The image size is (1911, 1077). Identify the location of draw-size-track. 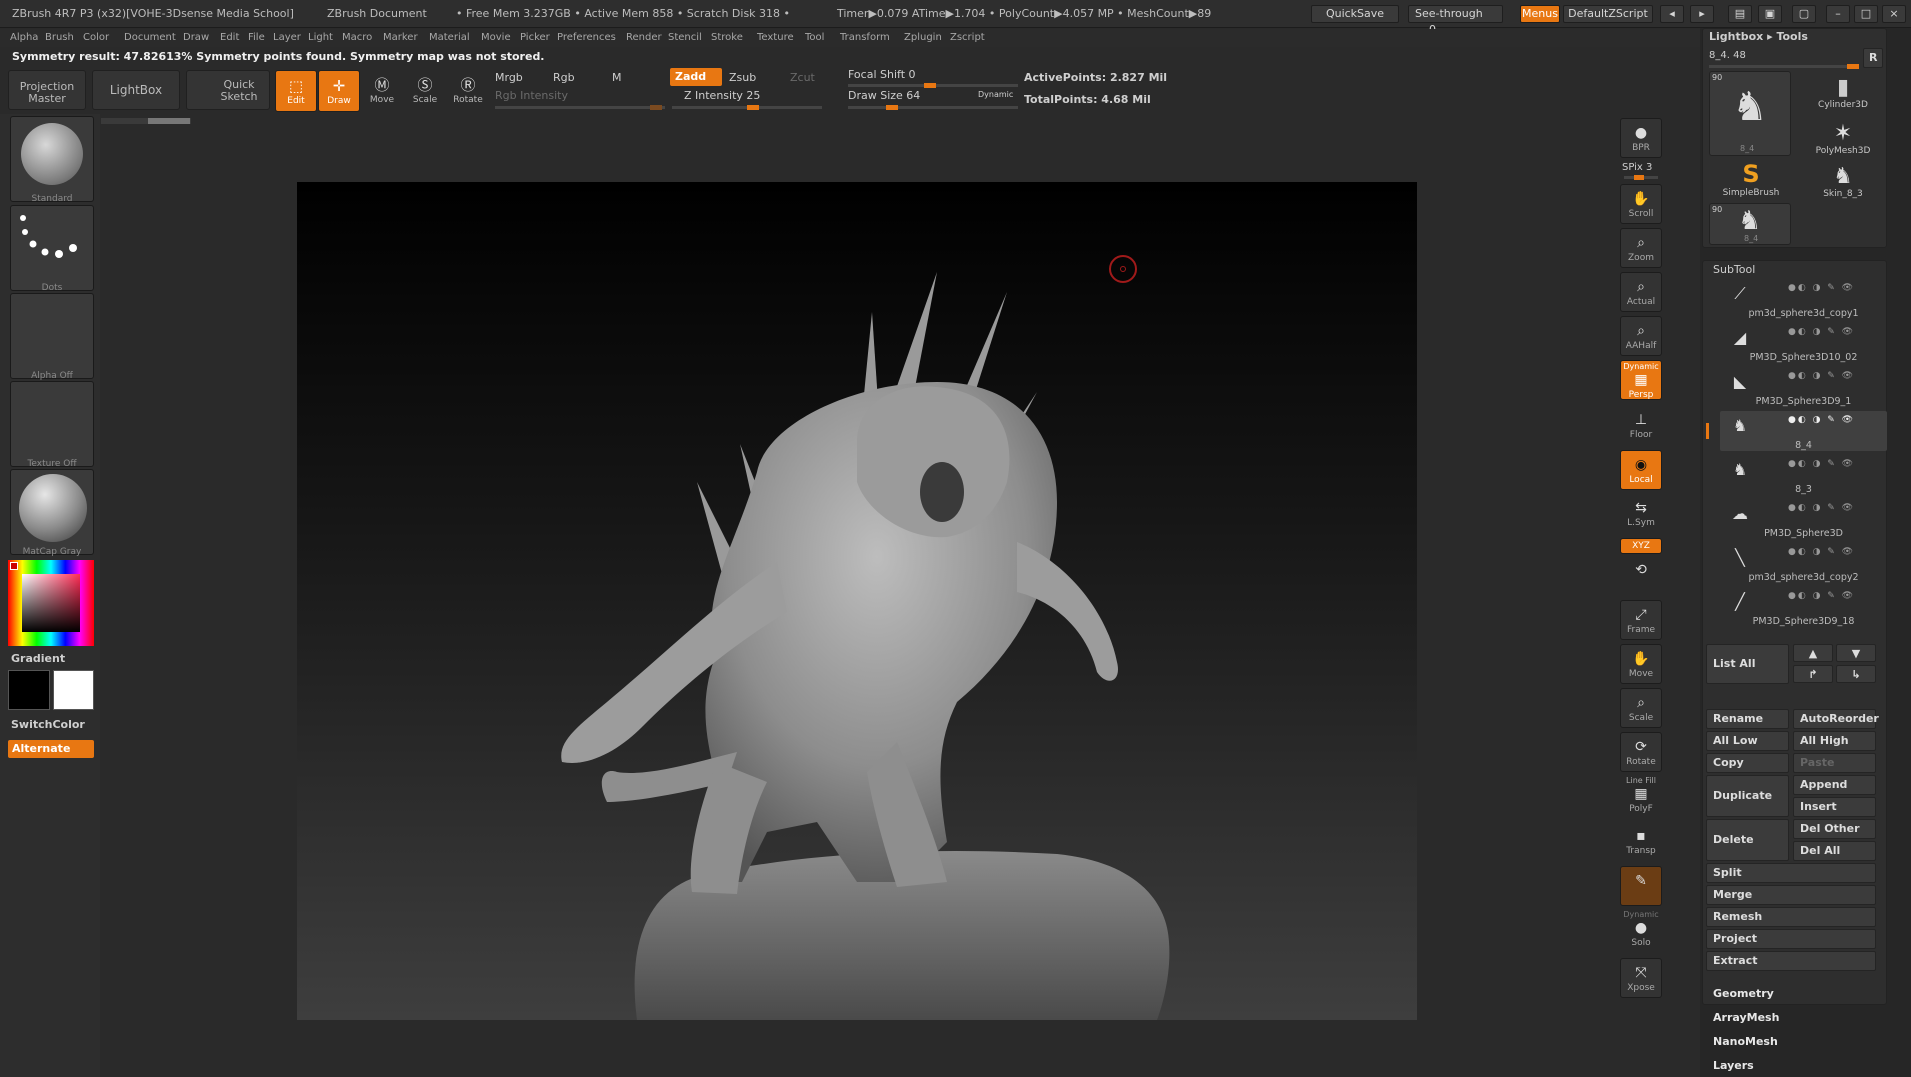
(933, 107).